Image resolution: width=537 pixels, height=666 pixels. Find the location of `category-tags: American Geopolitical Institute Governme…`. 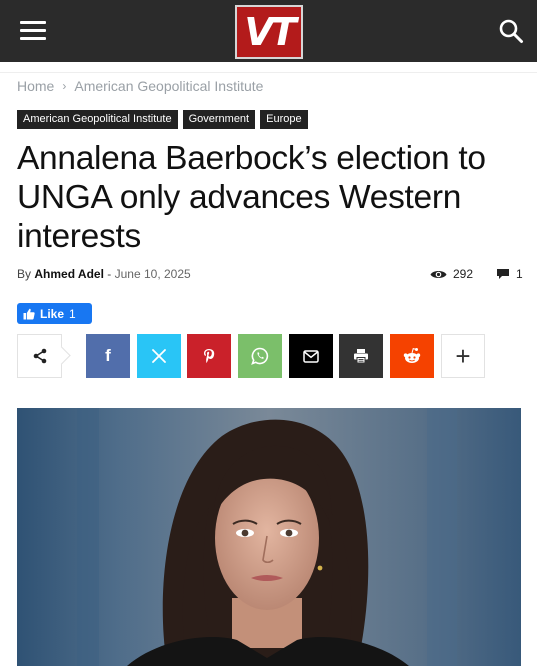

category-tags: American Geopolitical Institute Governme… is located at coordinates (162, 119).